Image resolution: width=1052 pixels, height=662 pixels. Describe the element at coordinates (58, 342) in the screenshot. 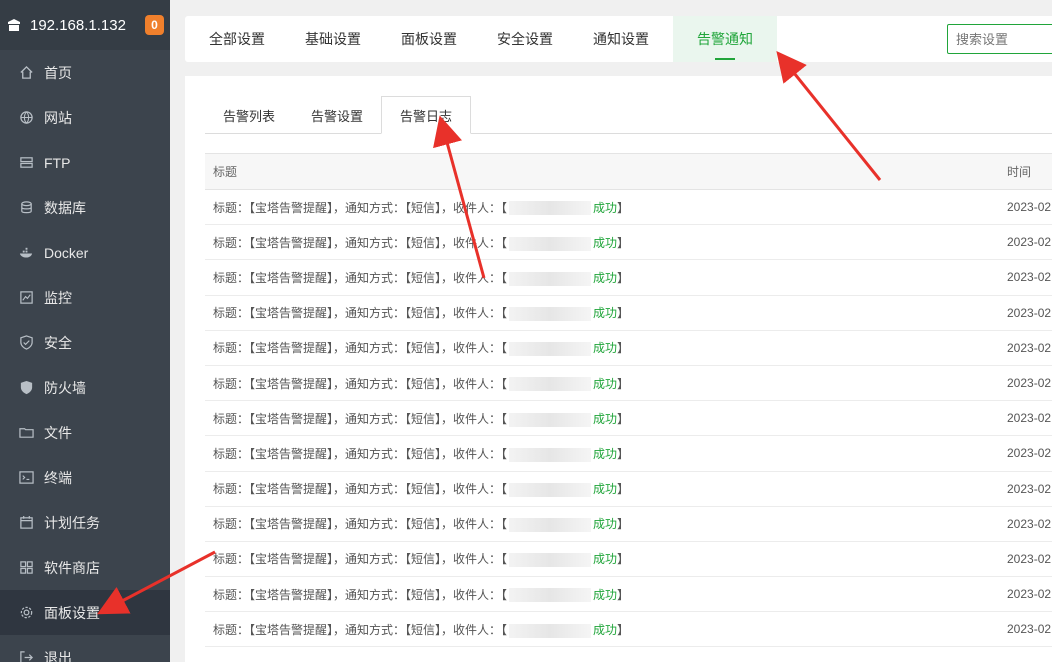

I see `sidebar-item-label: 安全` at that location.